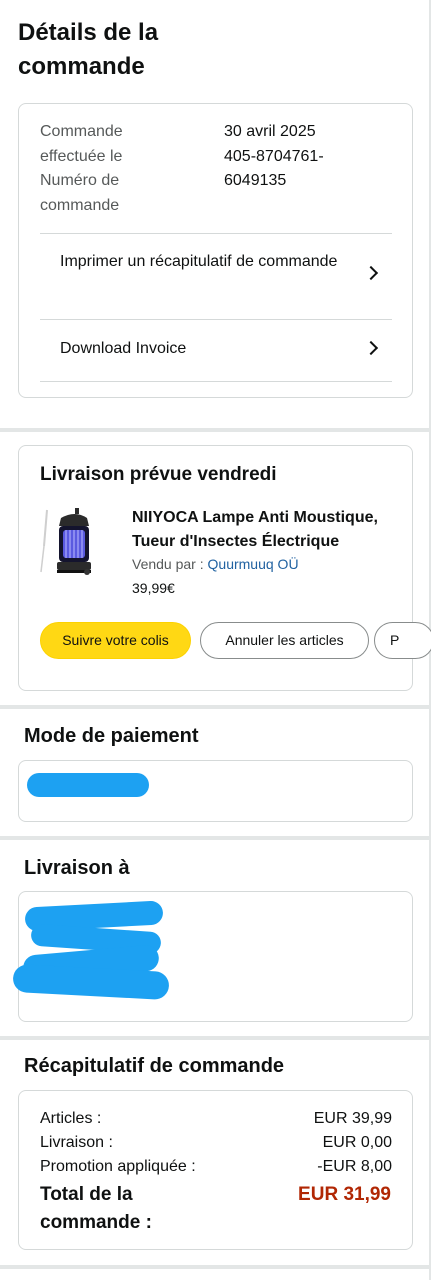 This screenshot has height=1280, width=431. I want to click on page-title: Détails de la commande, so click(88, 49).